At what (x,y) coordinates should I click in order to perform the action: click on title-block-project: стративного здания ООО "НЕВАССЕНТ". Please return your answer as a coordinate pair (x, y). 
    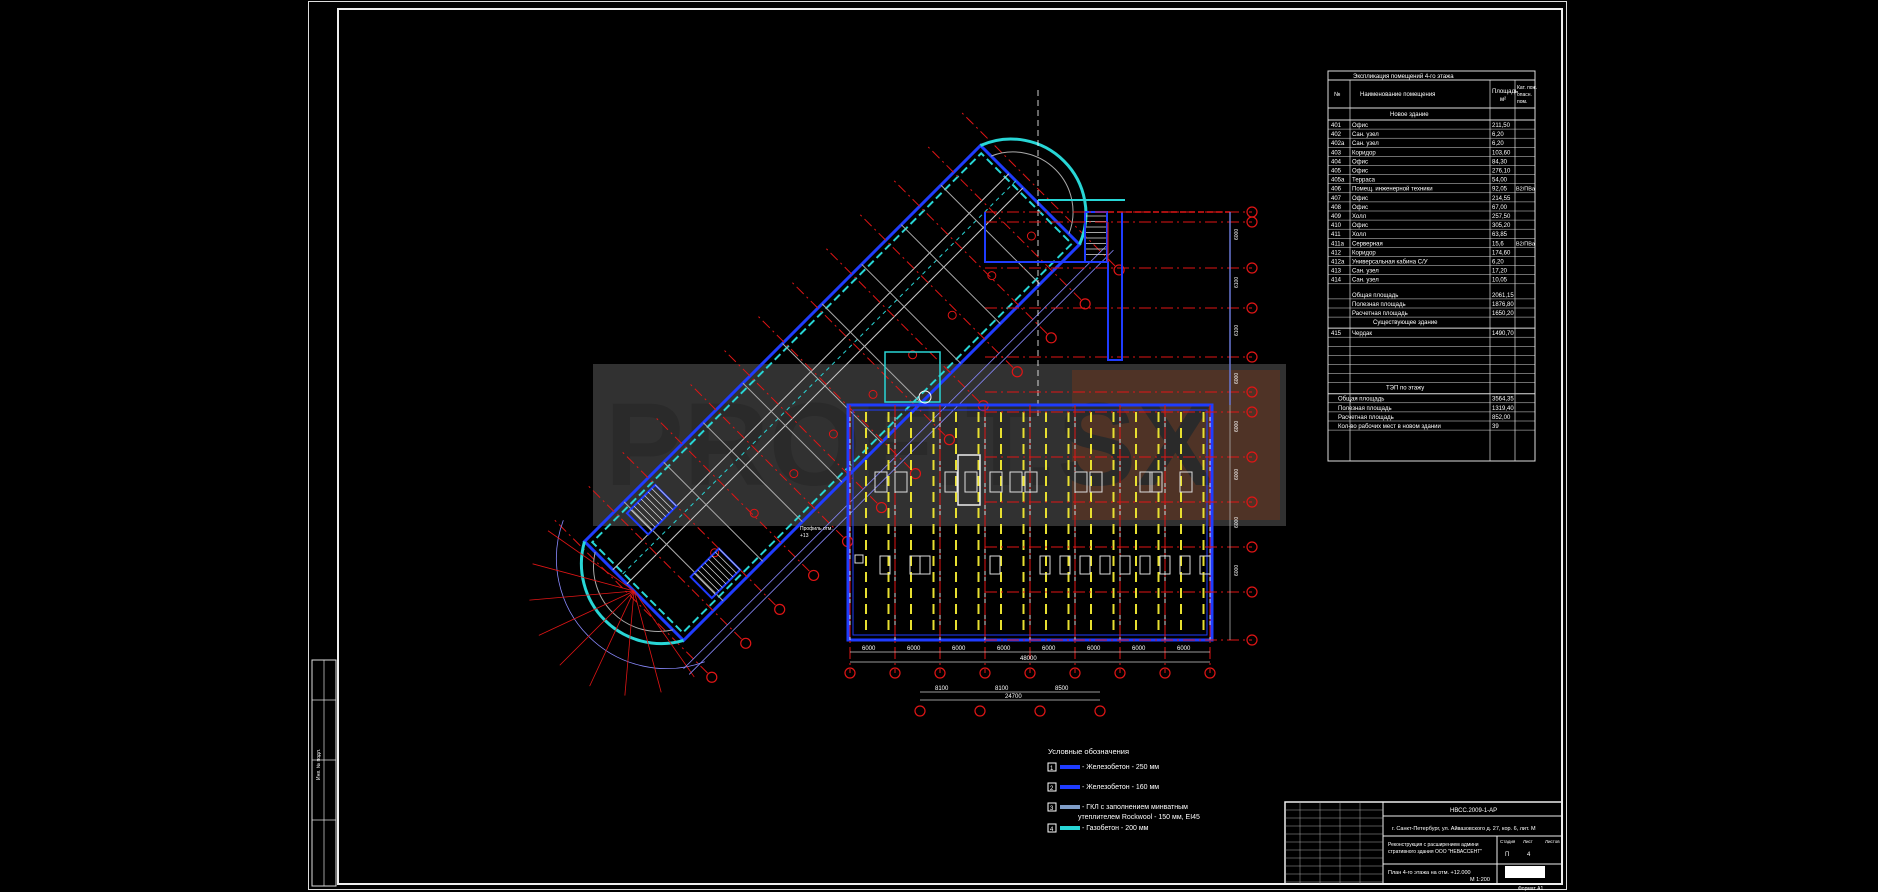
    Looking at the image, I should click on (1435, 852).